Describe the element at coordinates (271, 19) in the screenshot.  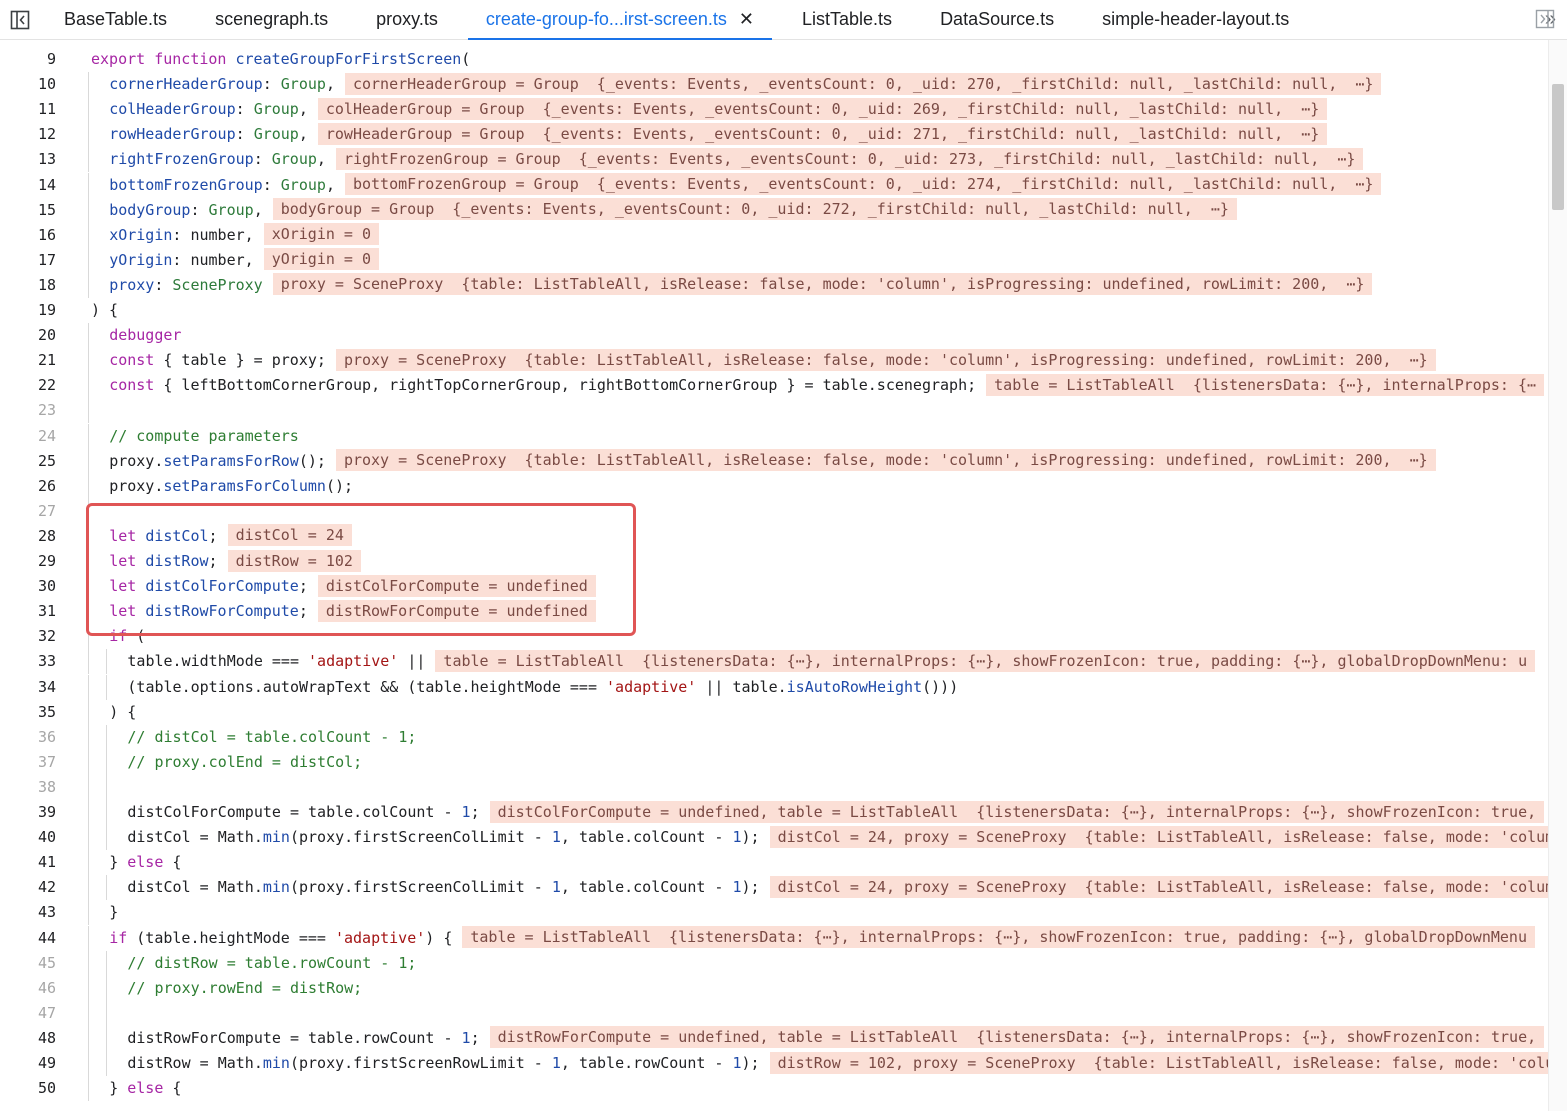
I see `file-tab: scenegraph.ts` at that location.